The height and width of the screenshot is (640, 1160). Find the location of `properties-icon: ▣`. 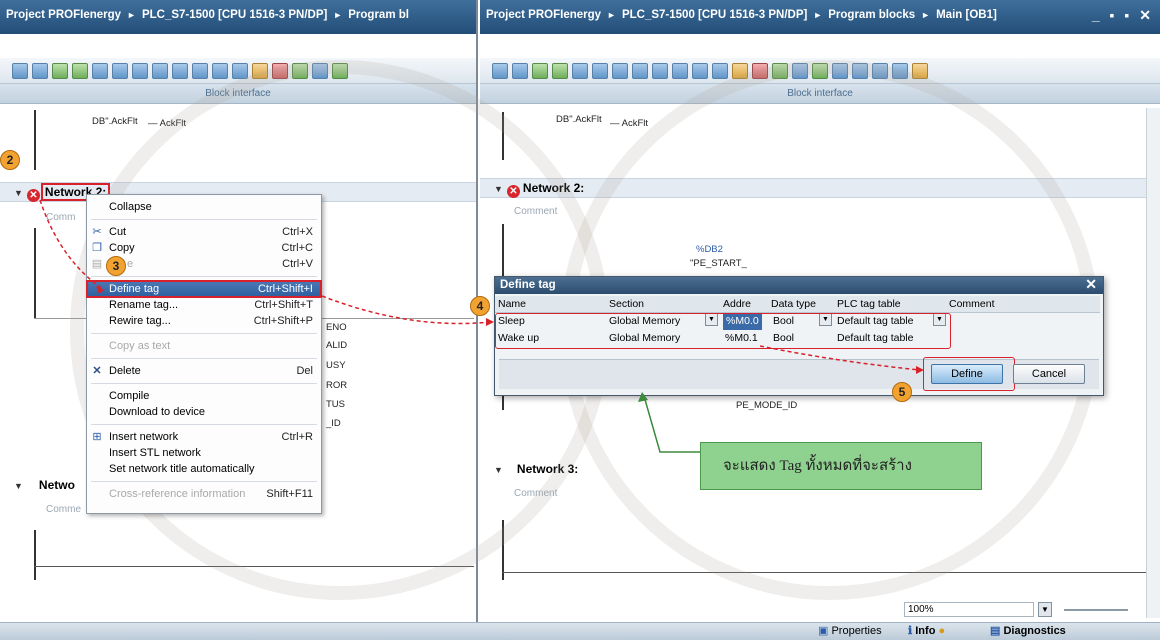

properties-icon: ▣ is located at coordinates (825, 631).